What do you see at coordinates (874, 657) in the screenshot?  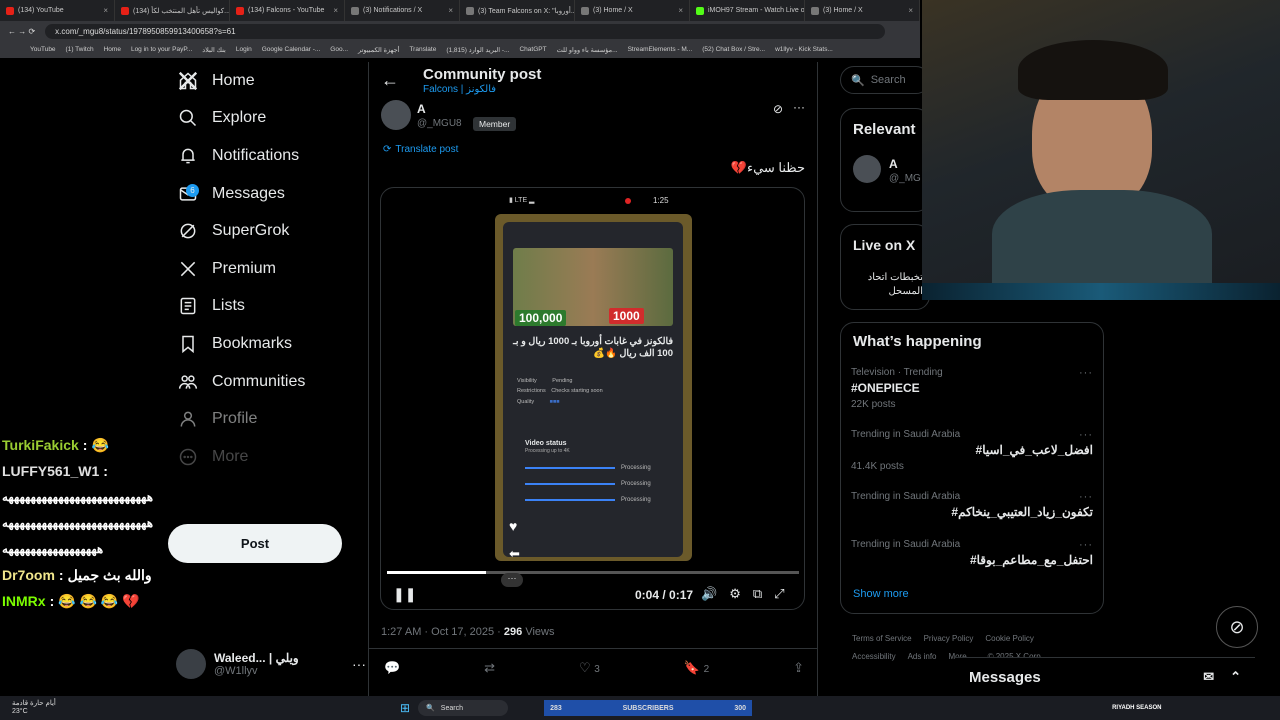 I see `footer-link: Accessibility` at bounding box center [874, 657].